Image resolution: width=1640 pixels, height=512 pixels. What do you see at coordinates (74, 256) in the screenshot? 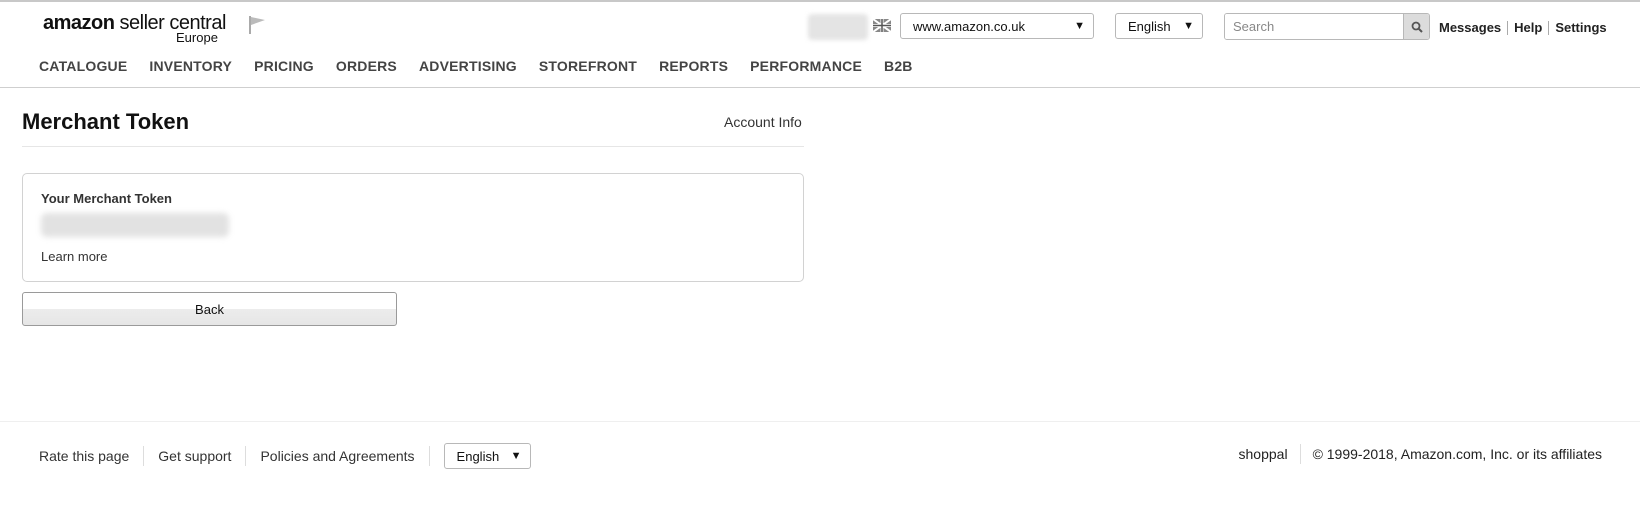
I see `learn-more-link: Learn more` at bounding box center [74, 256].